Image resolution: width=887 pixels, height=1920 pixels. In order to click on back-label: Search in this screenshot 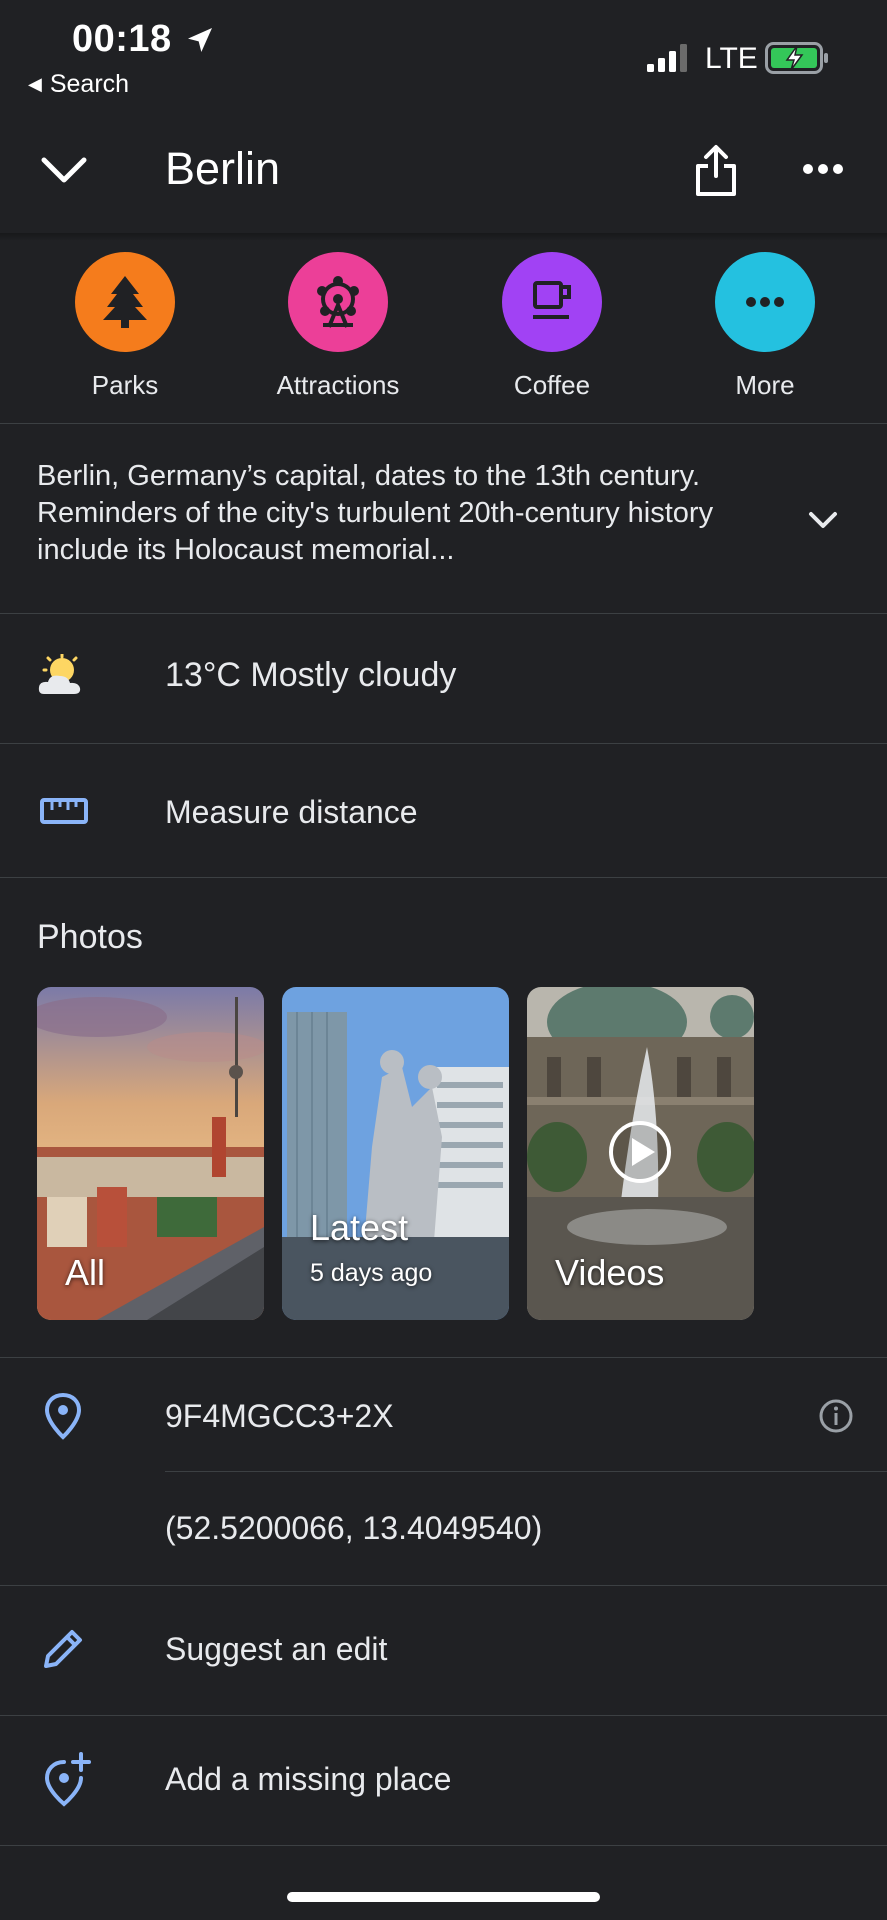, I will do `click(89, 84)`.